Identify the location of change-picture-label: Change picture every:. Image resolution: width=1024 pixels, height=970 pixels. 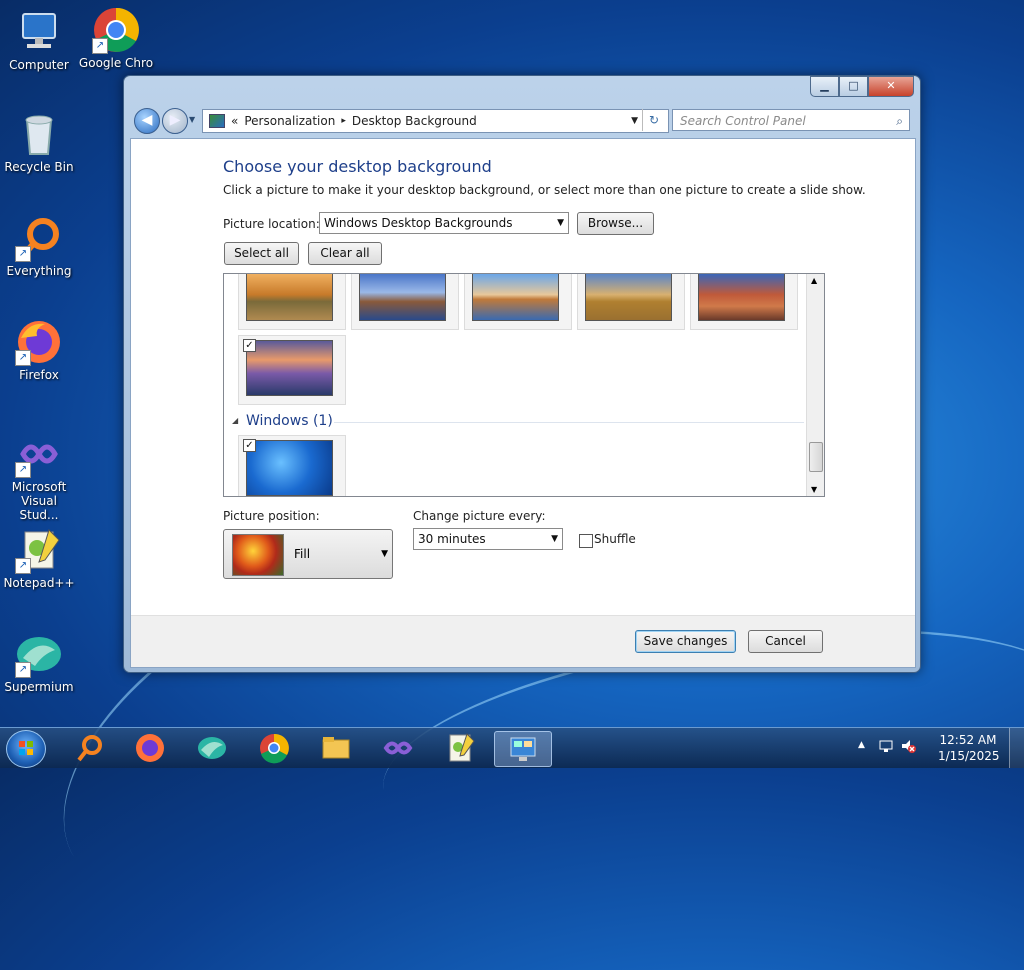
(479, 516).